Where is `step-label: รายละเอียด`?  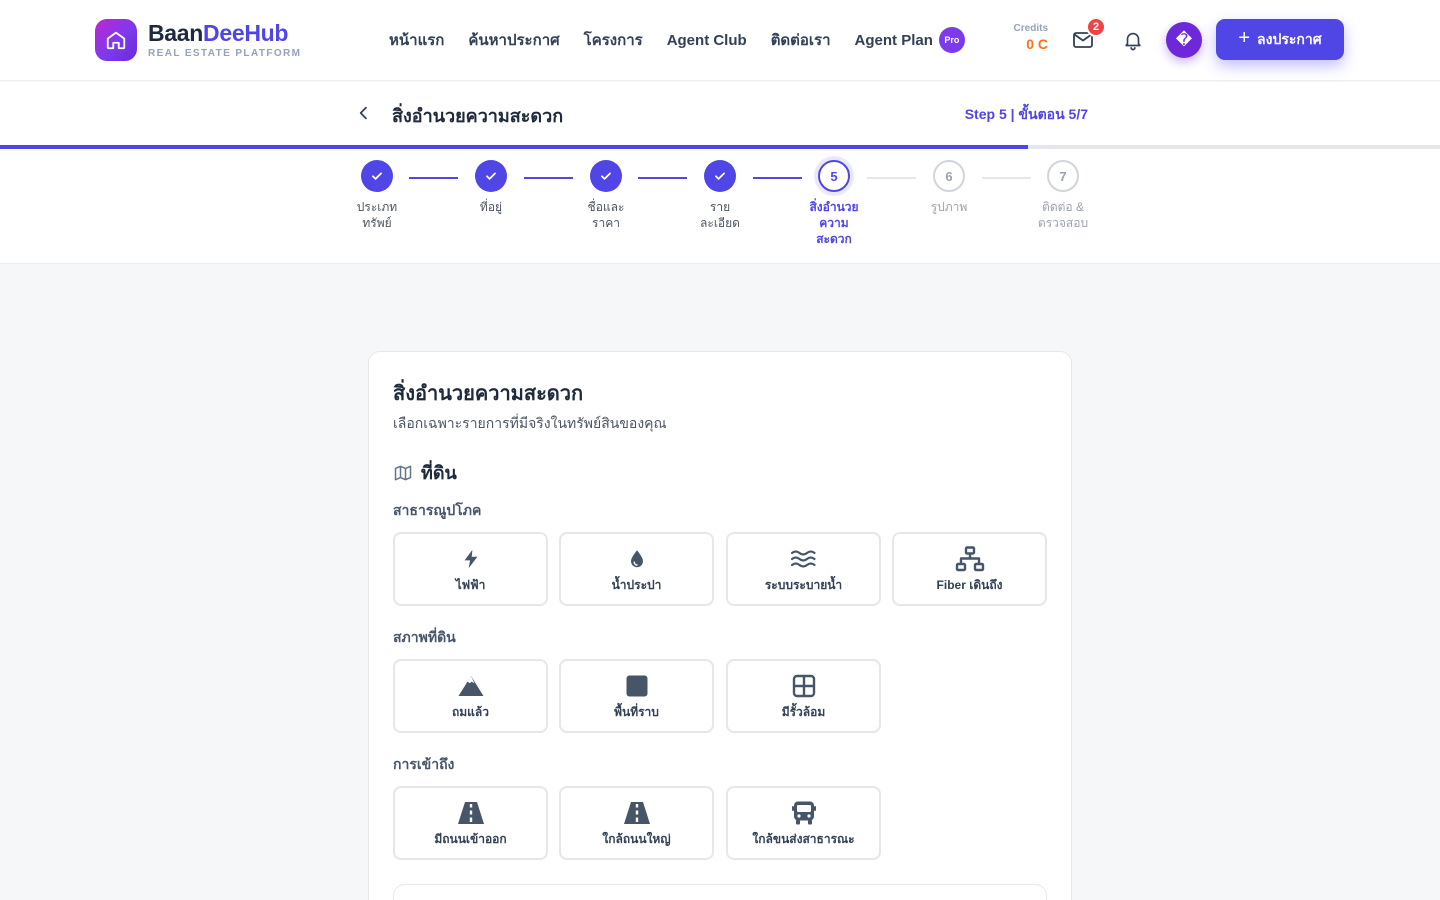
step-label: รายละเอียด is located at coordinates (720, 215).